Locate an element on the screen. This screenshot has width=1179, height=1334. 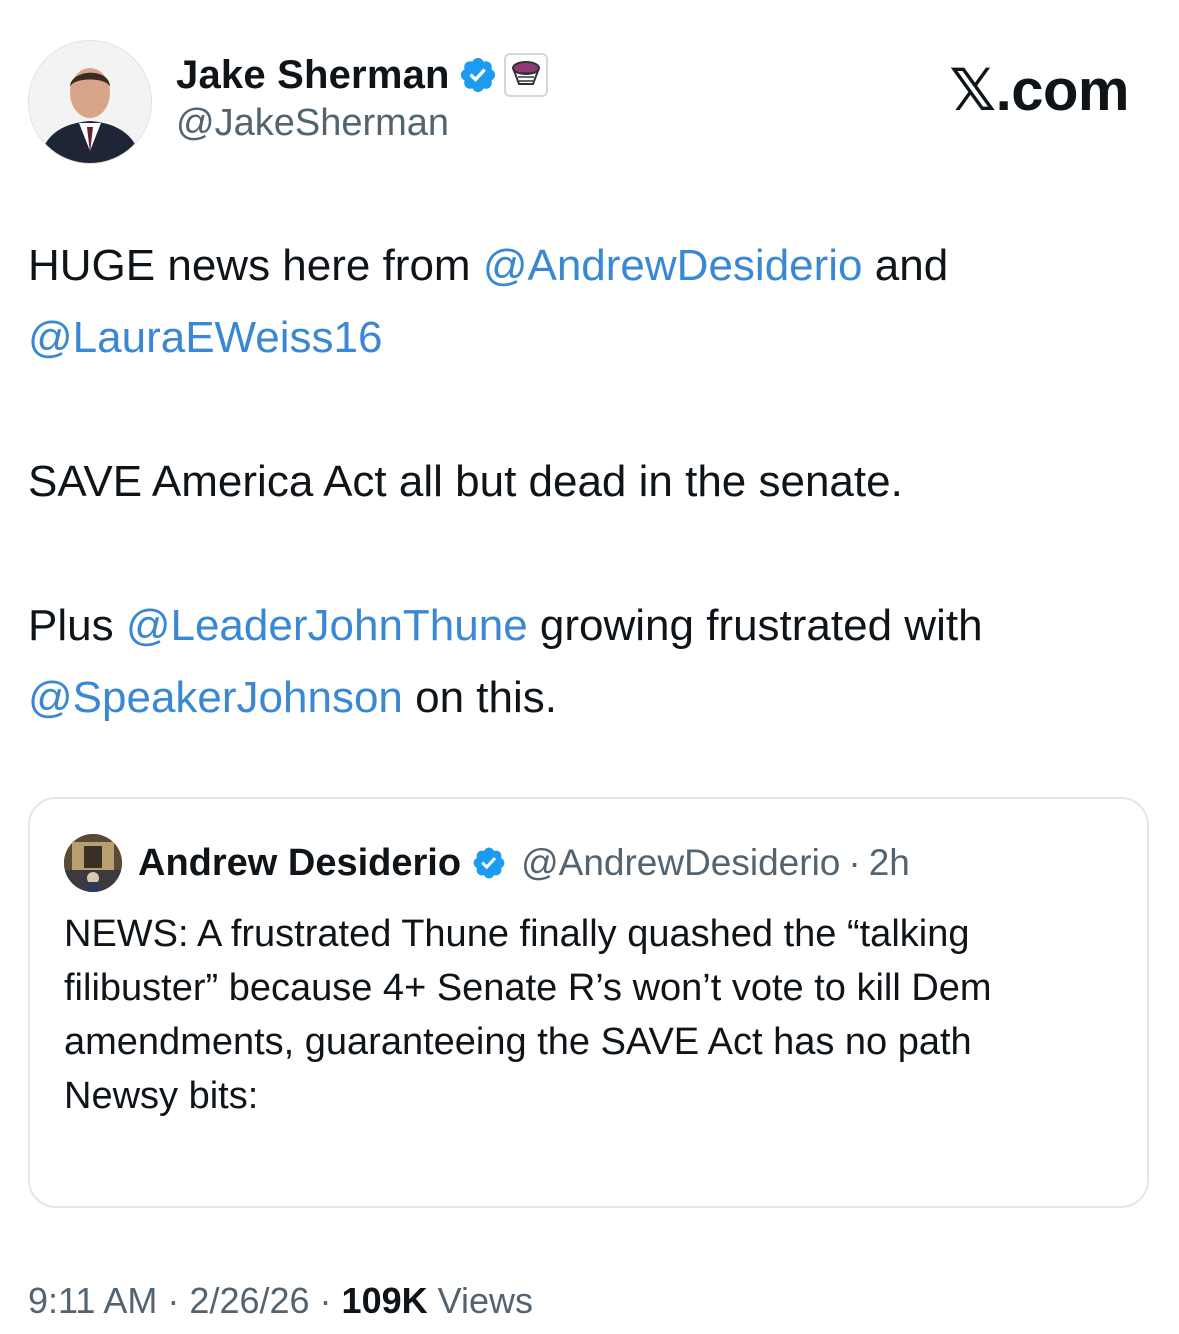
author-avatar is located at coordinates (90, 102).